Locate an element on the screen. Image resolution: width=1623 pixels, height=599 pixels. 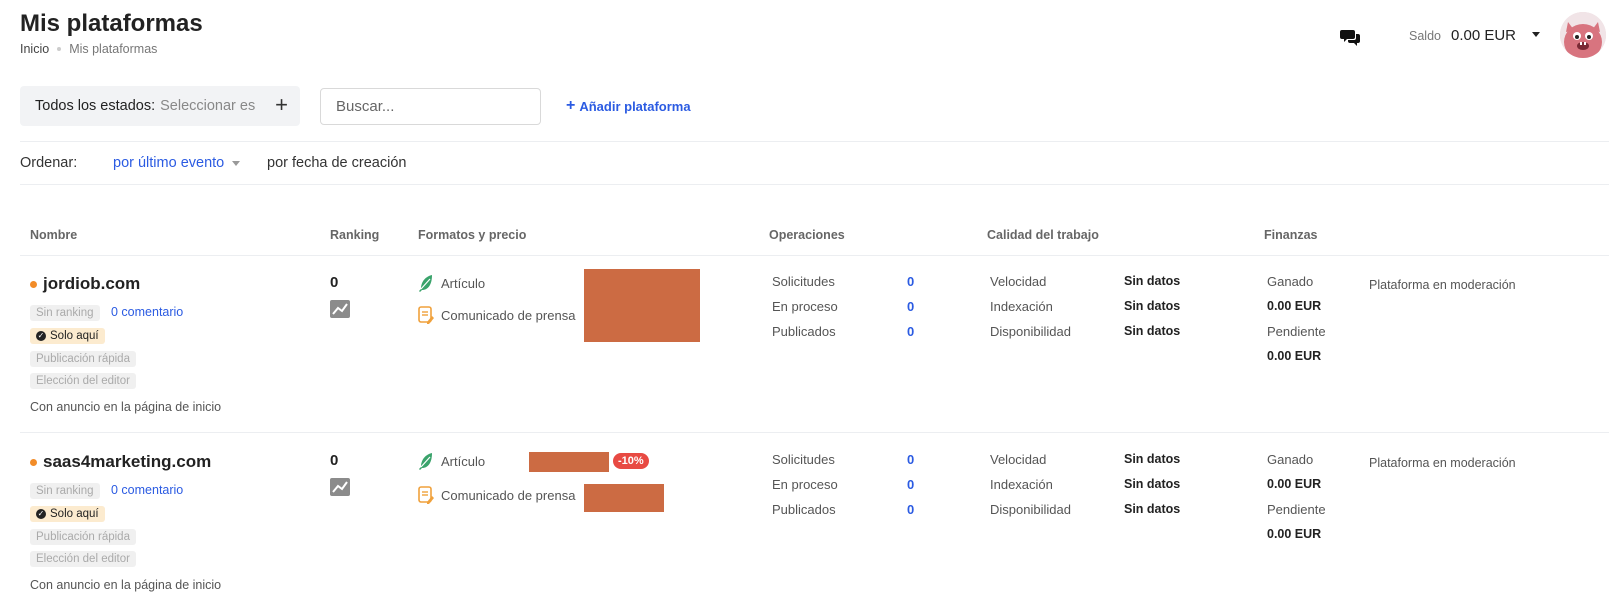
balance: Saldo 0.00 EUR is located at coordinates (1475, 35).